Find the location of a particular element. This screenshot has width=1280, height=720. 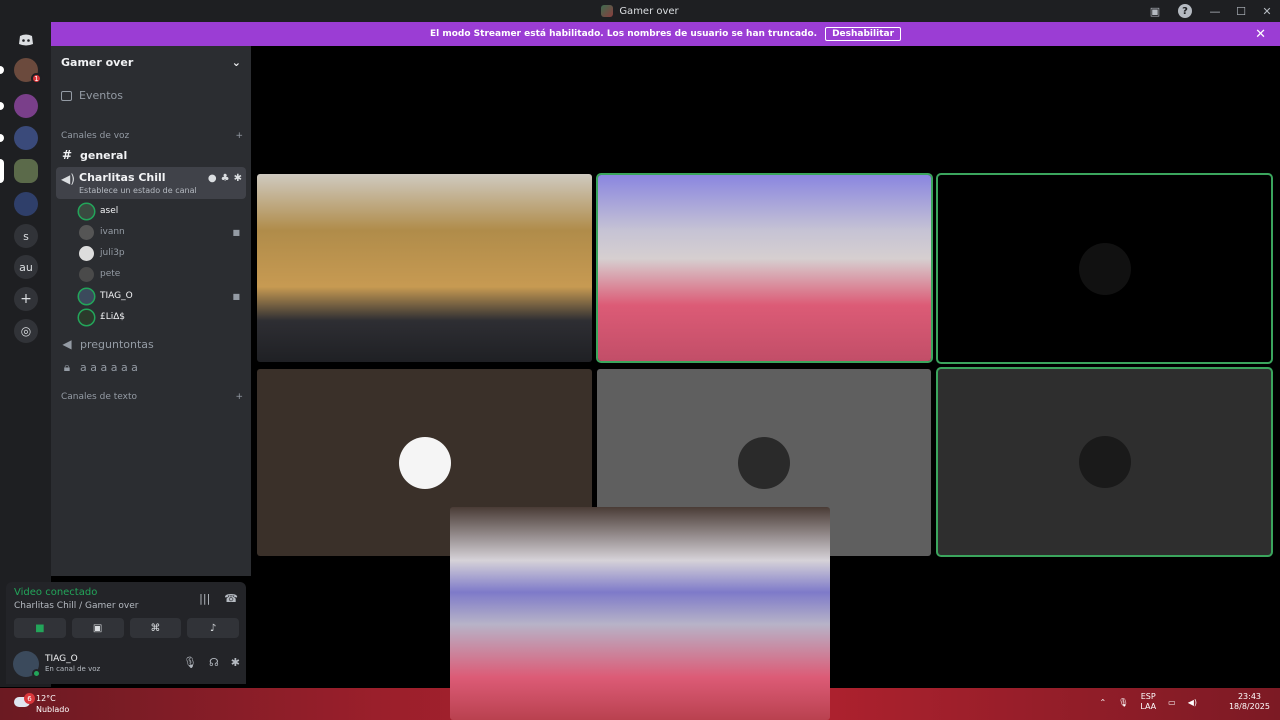

chevron-up-icon: ⌃ is located at coordinates (1102, 702).